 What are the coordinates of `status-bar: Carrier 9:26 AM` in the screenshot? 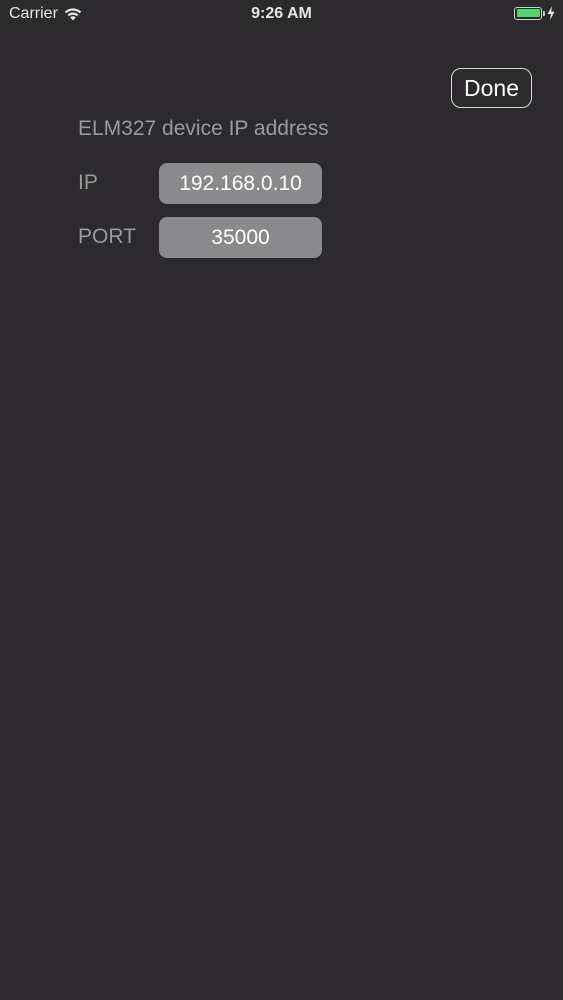 It's located at (281, 15).